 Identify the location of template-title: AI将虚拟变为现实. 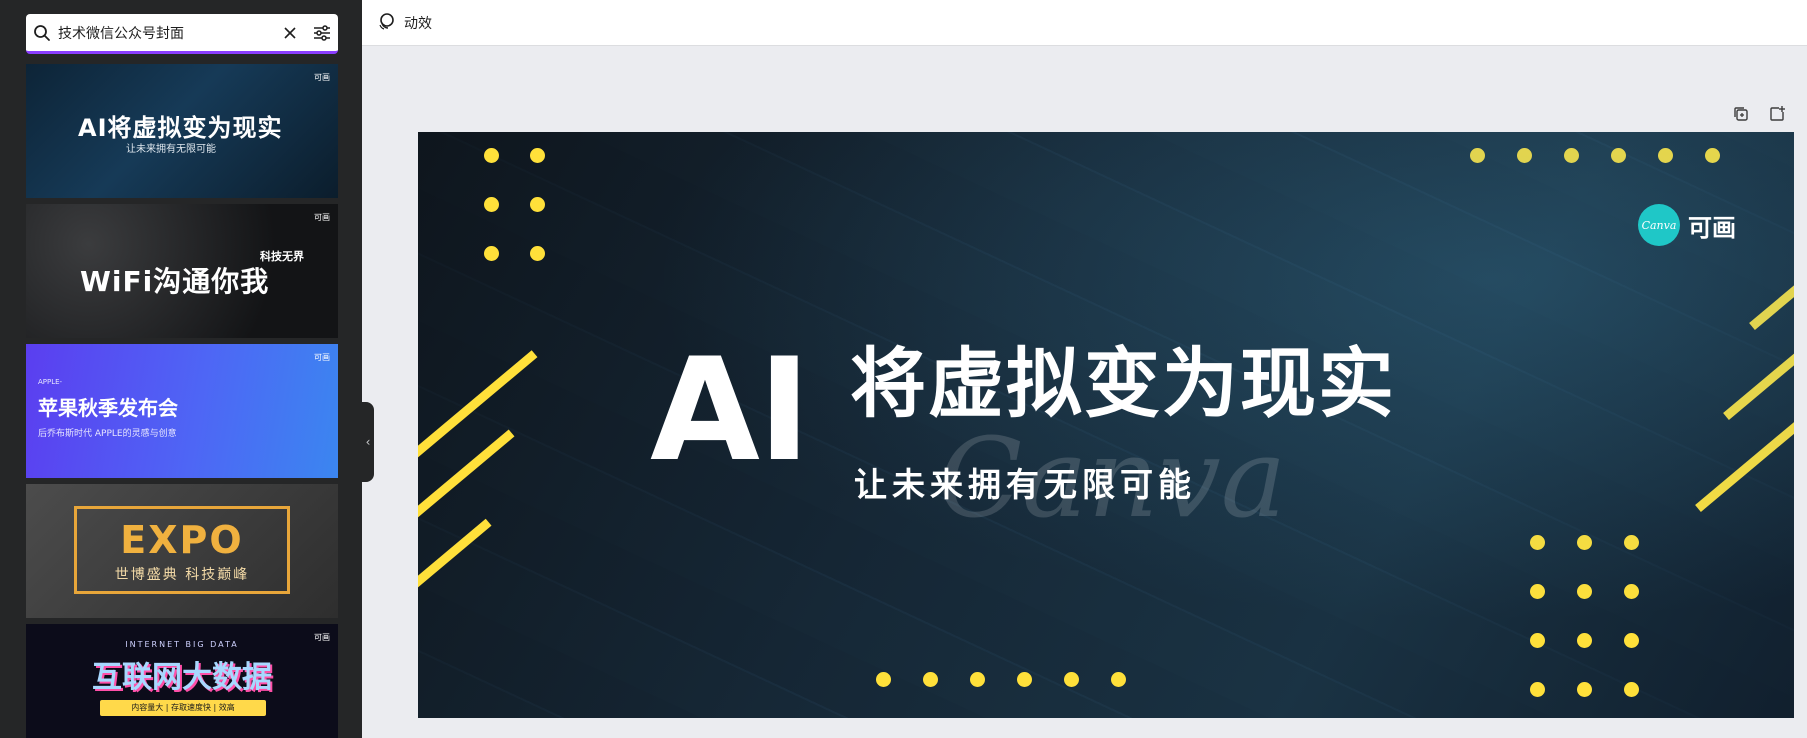
(180, 128).